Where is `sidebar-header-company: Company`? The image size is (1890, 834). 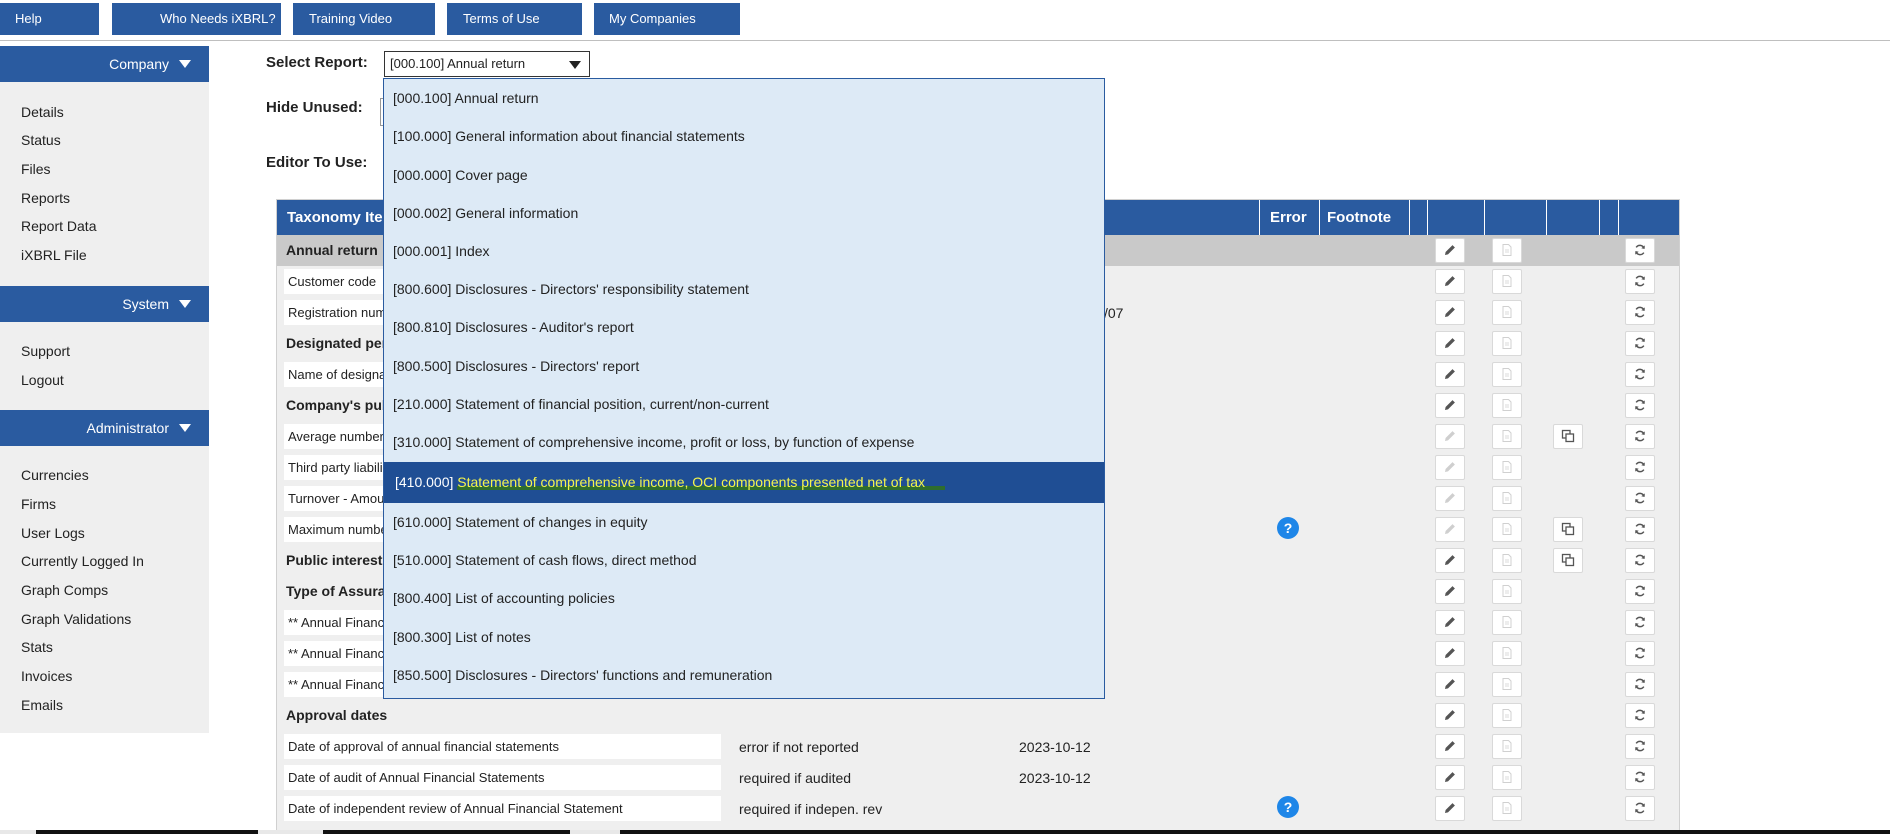
sidebar-header-company: Company is located at coordinates (104, 64).